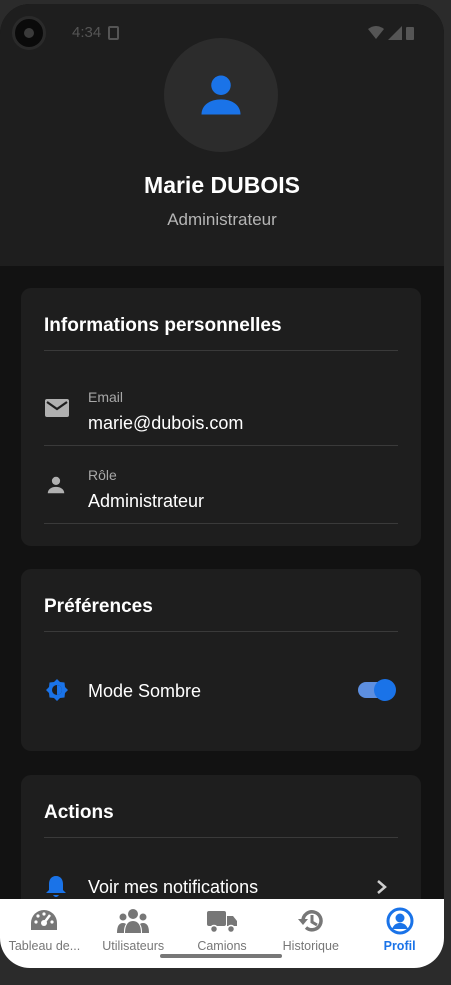 Image resolution: width=451 pixels, height=985 pixels. What do you see at coordinates (98, 606) in the screenshot?
I see `preferences-title: Préférences` at bounding box center [98, 606].